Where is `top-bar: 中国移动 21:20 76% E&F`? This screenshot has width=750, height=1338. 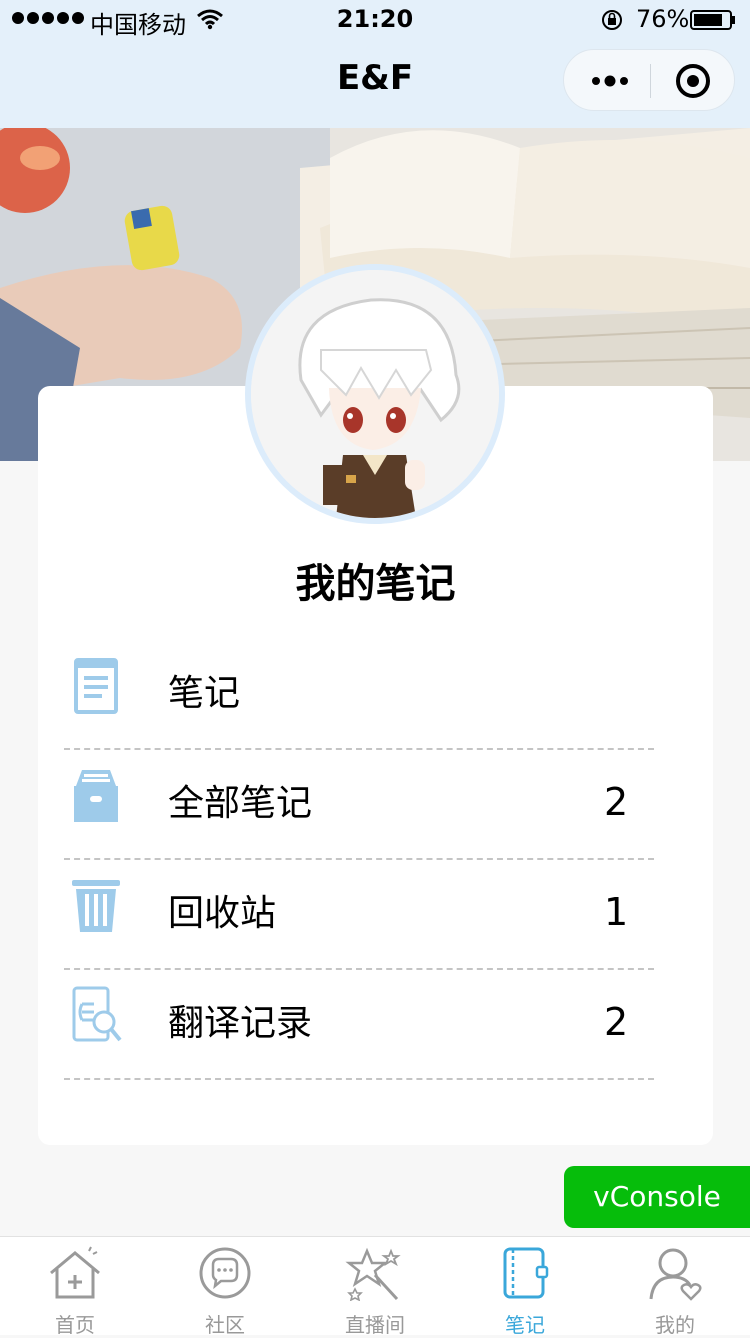 top-bar: 中国移动 21:20 76% E&F is located at coordinates (375, 64).